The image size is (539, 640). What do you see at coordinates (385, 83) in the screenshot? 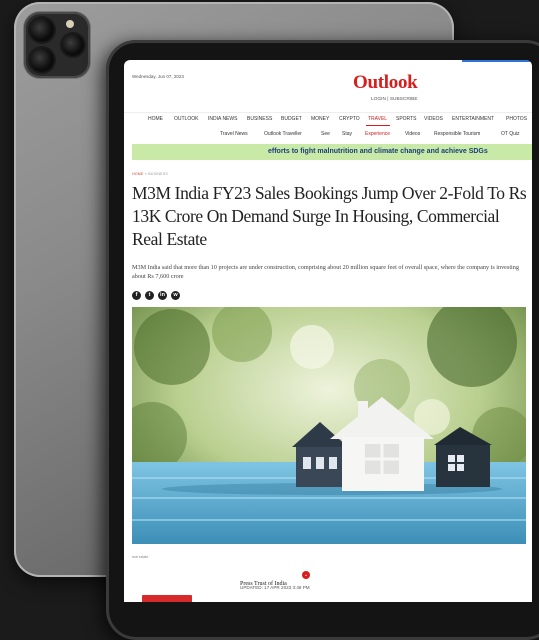
I see `site-logo: Outlook` at bounding box center [385, 83].